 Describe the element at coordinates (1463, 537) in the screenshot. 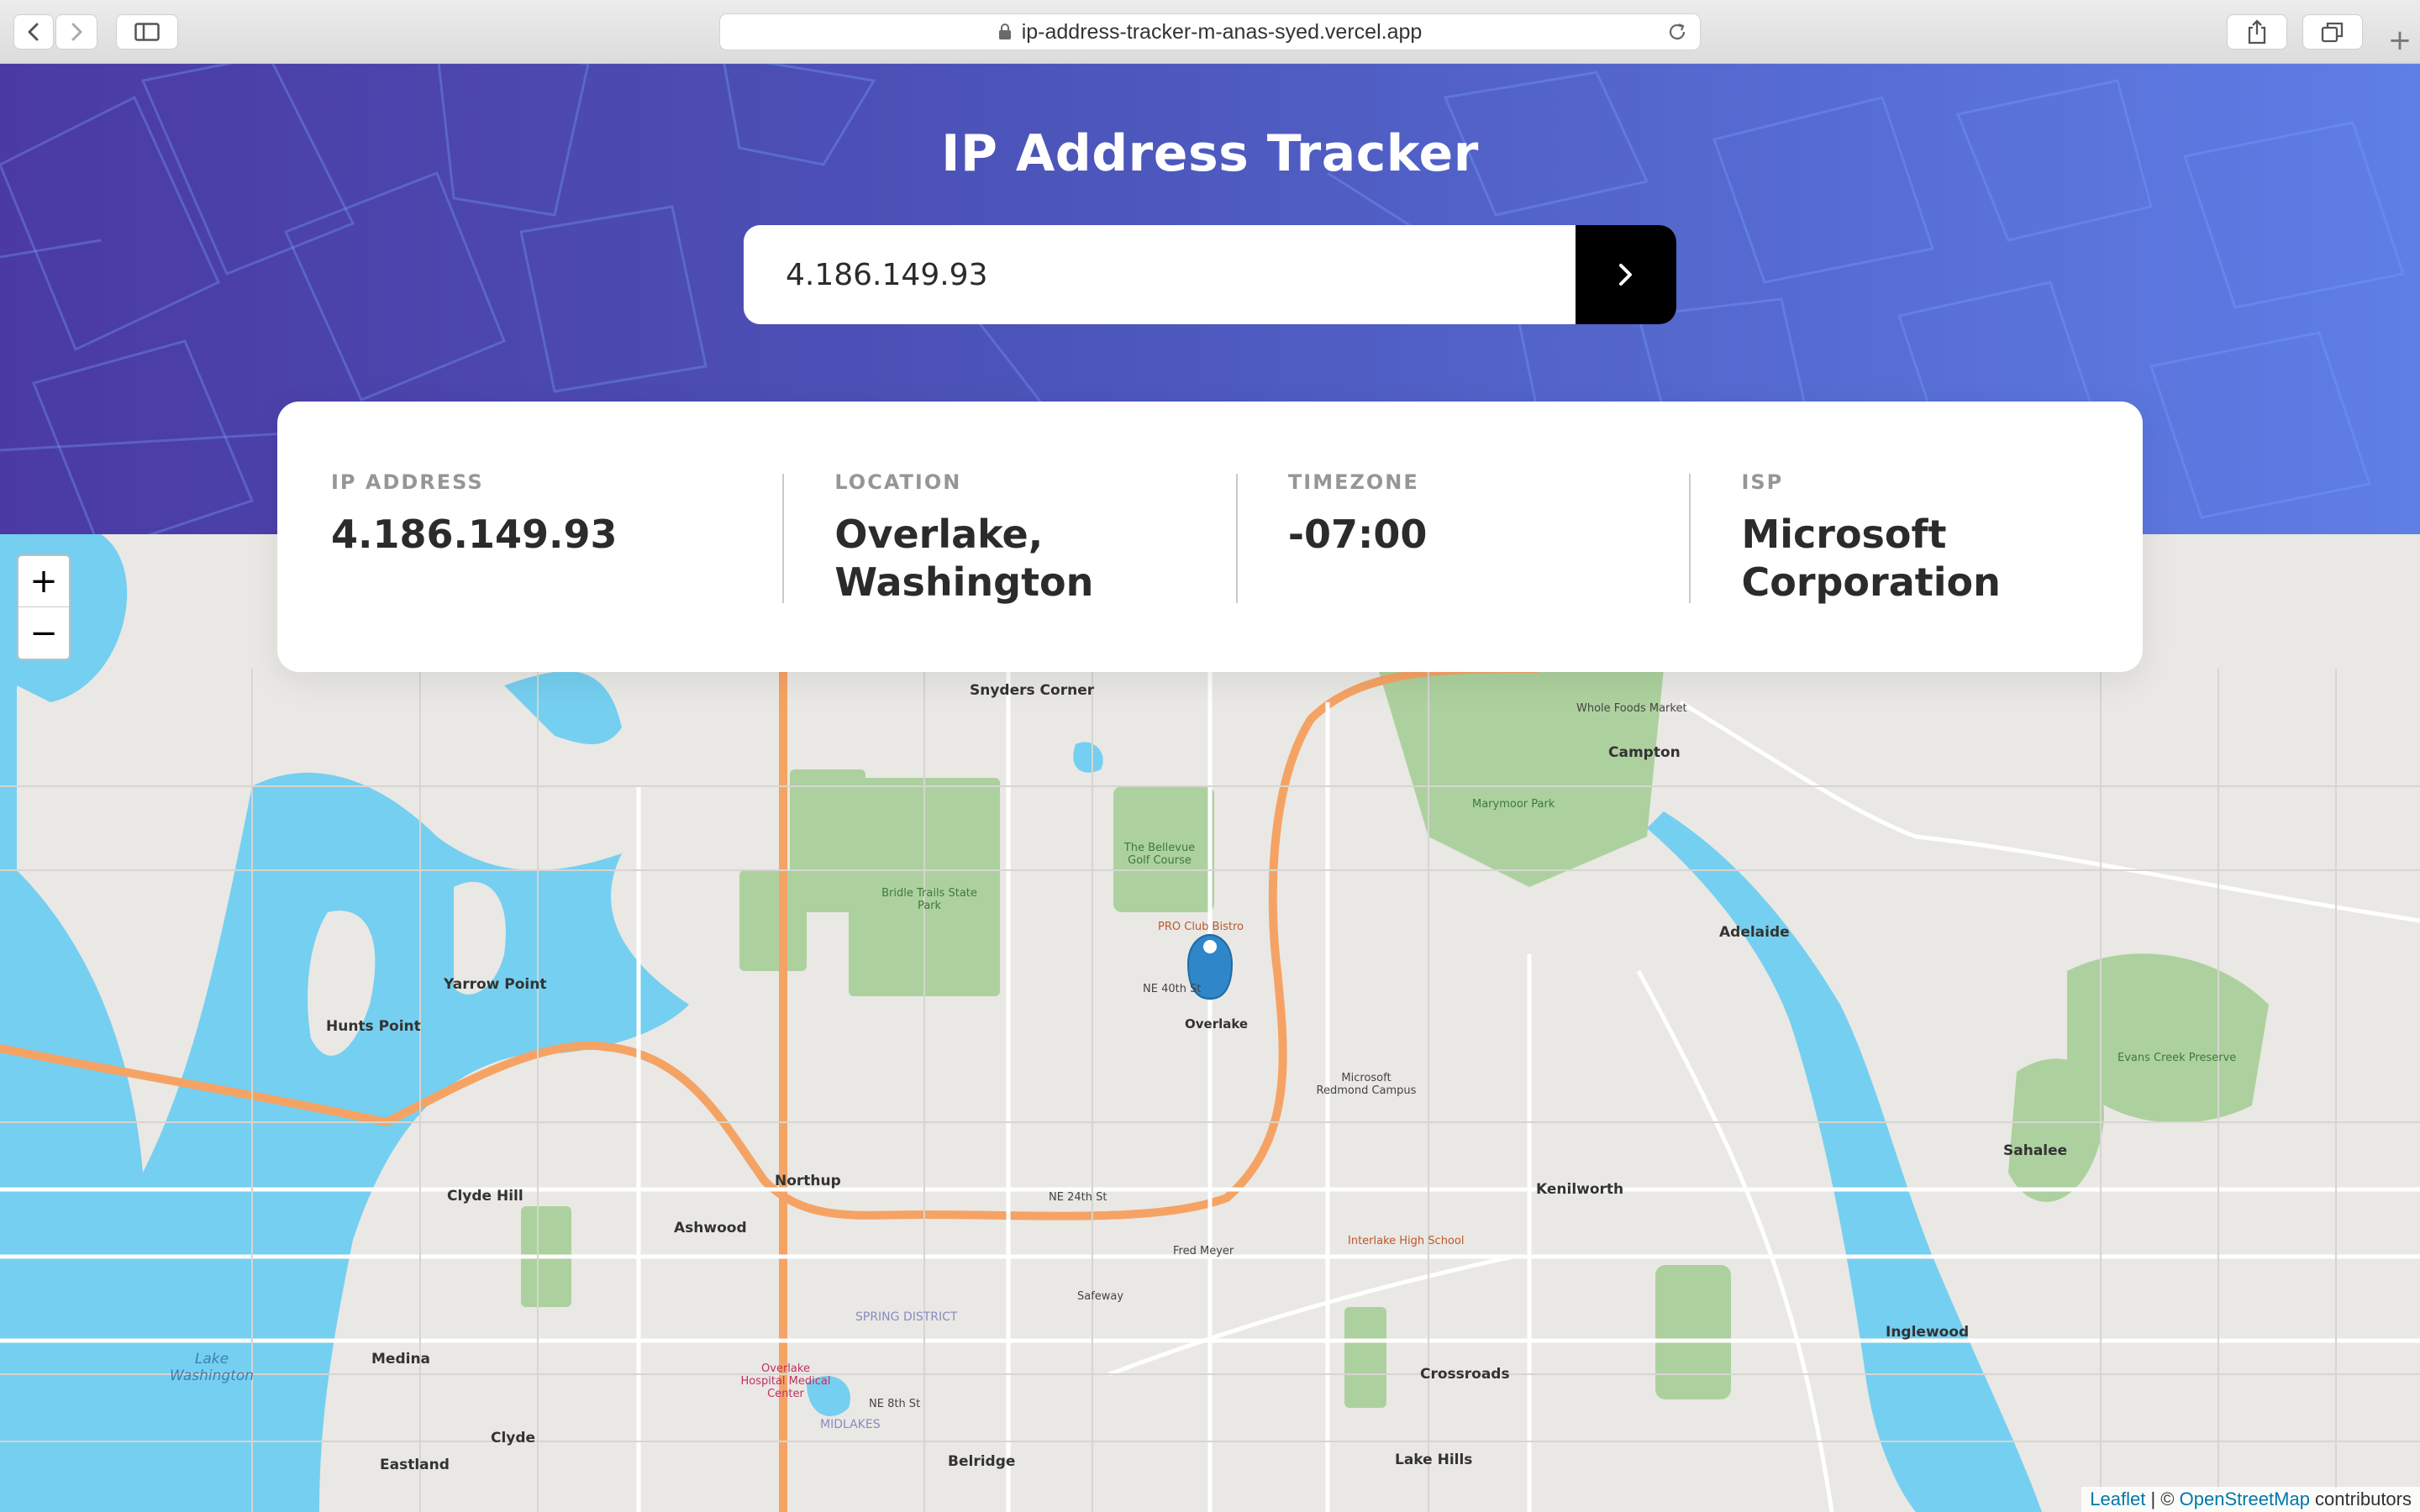

I see `timezone-section: TIMEZONE -07:00` at that location.